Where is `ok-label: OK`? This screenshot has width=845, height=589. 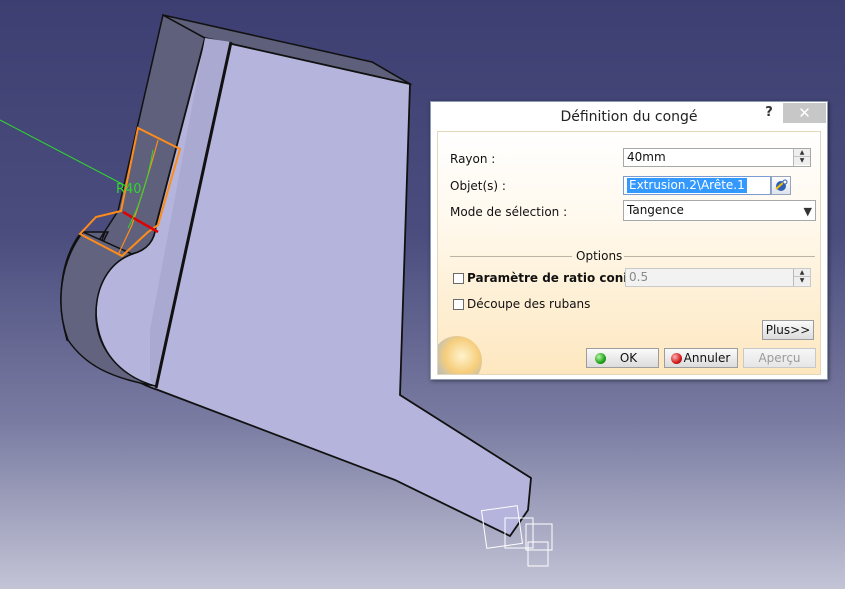
ok-label: OK is located at coordinates (628, 358).